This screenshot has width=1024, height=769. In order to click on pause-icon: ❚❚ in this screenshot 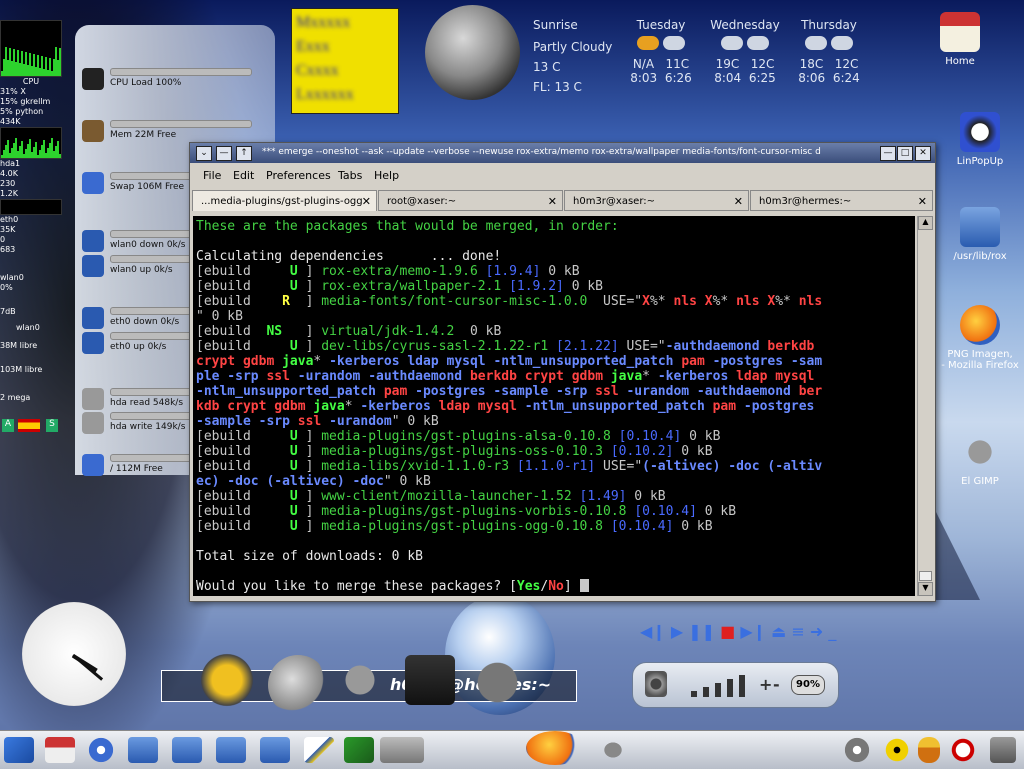, I will do `click(701, 631)`.